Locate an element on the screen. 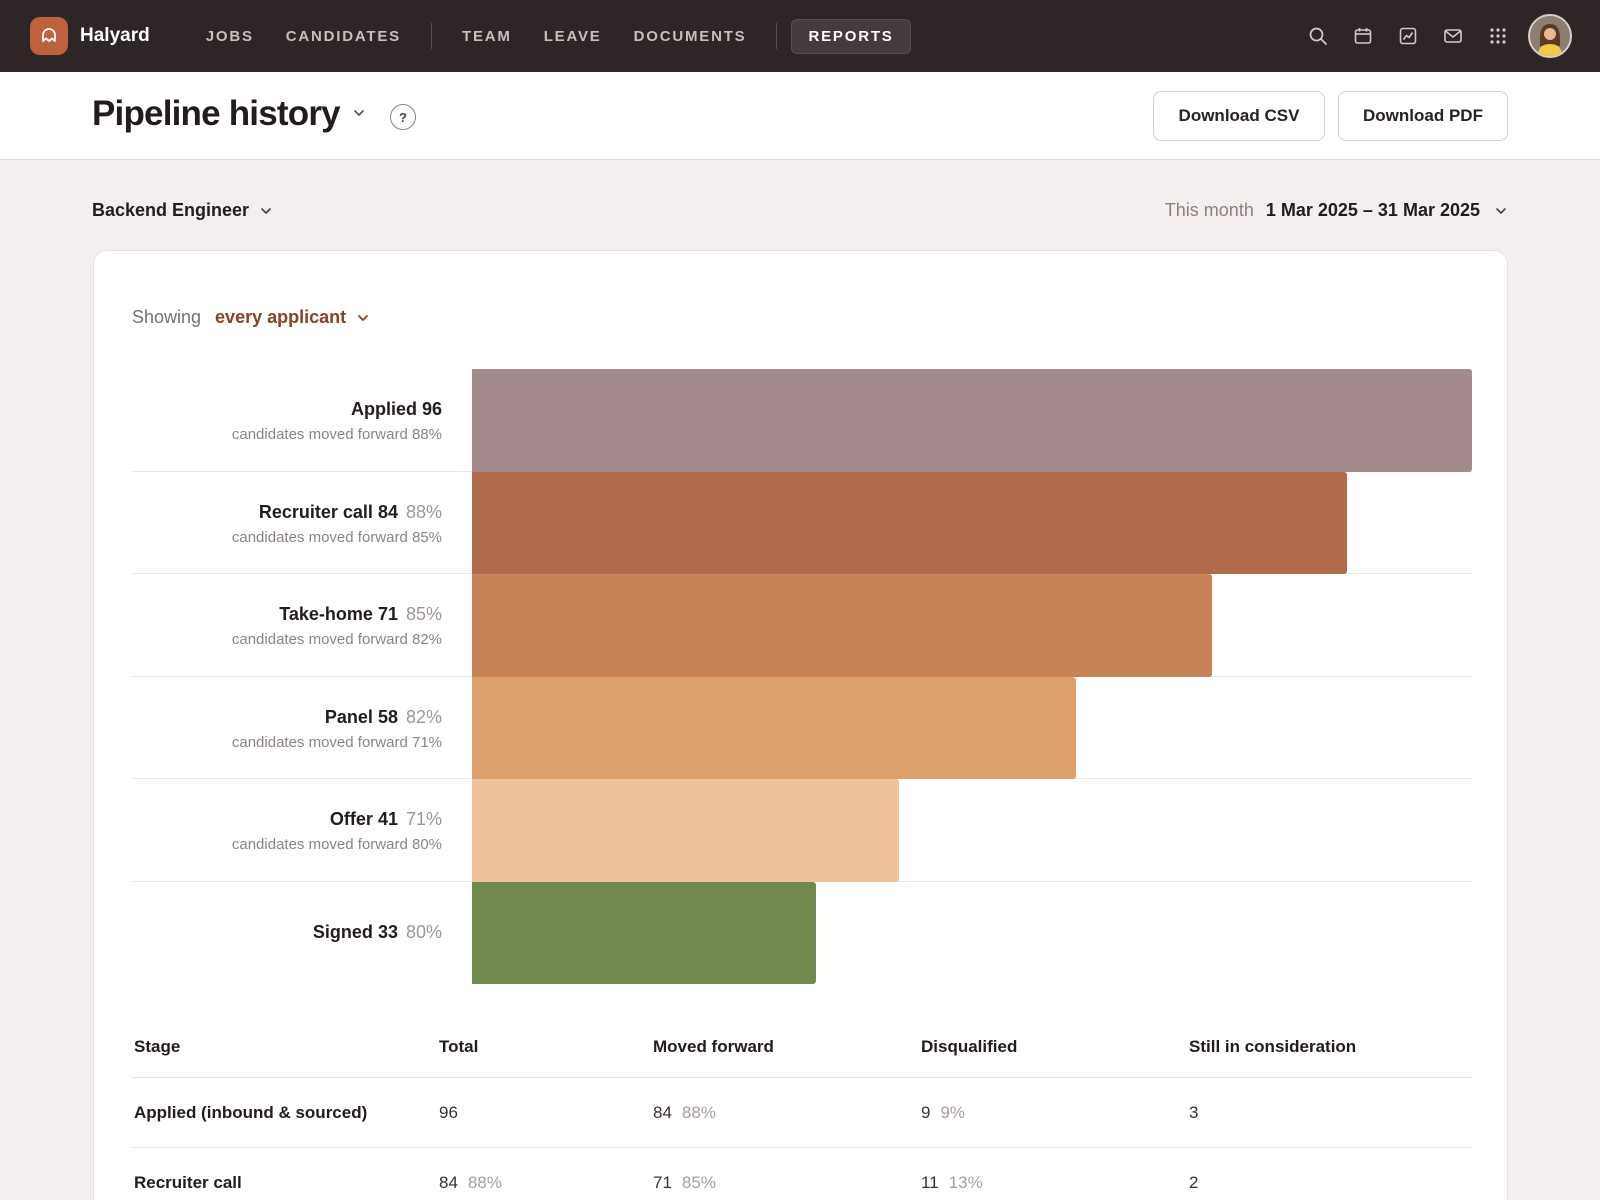 Image resolution: width=1600 pixels, height=1200 pixels. funnel-stage-label: Offer 41 71% candidates moved forward 80% is located at coordinates (287, 831).